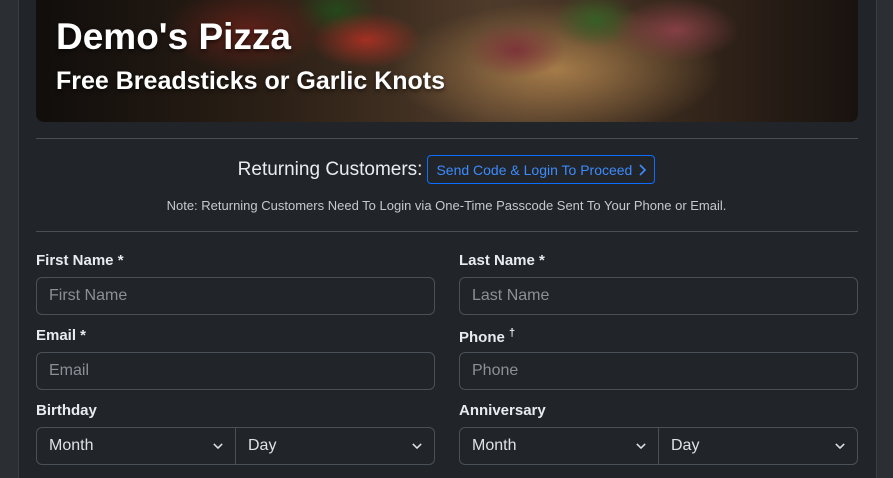 The image size is (893, 478). What do you see at coordinates (482, 337) in the screenshot?
I see `phone-label-text: Phone` at bounding box center [482, 337].